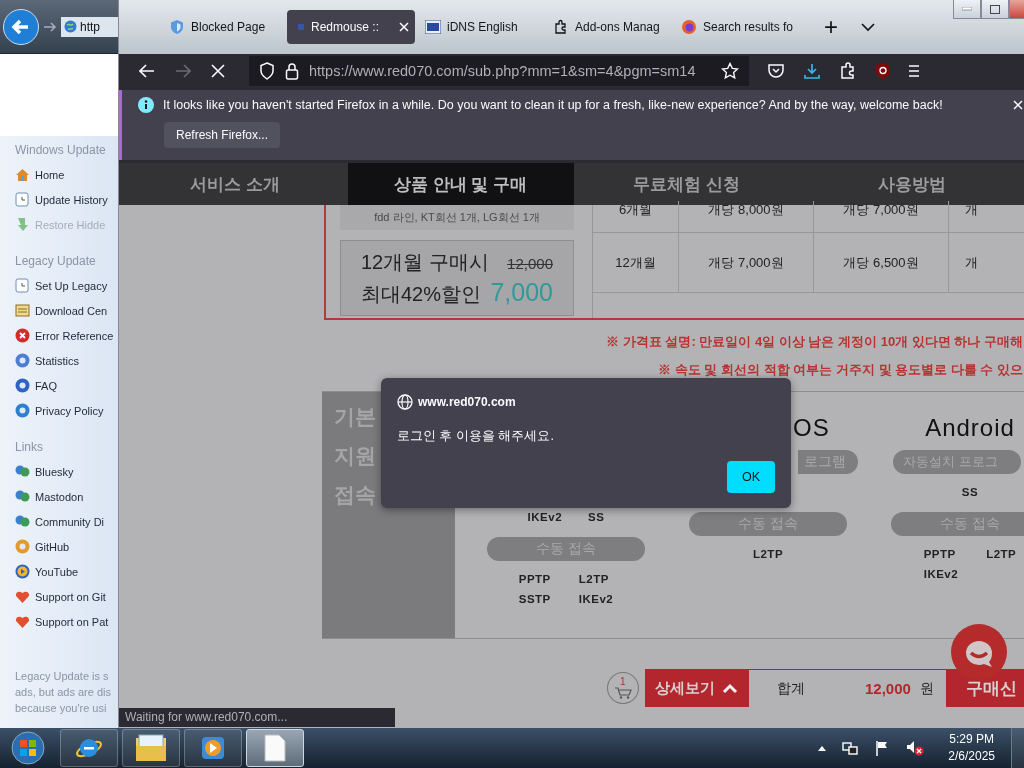  I want to click on clock-time: 5:29 PM, so click(971, 739).